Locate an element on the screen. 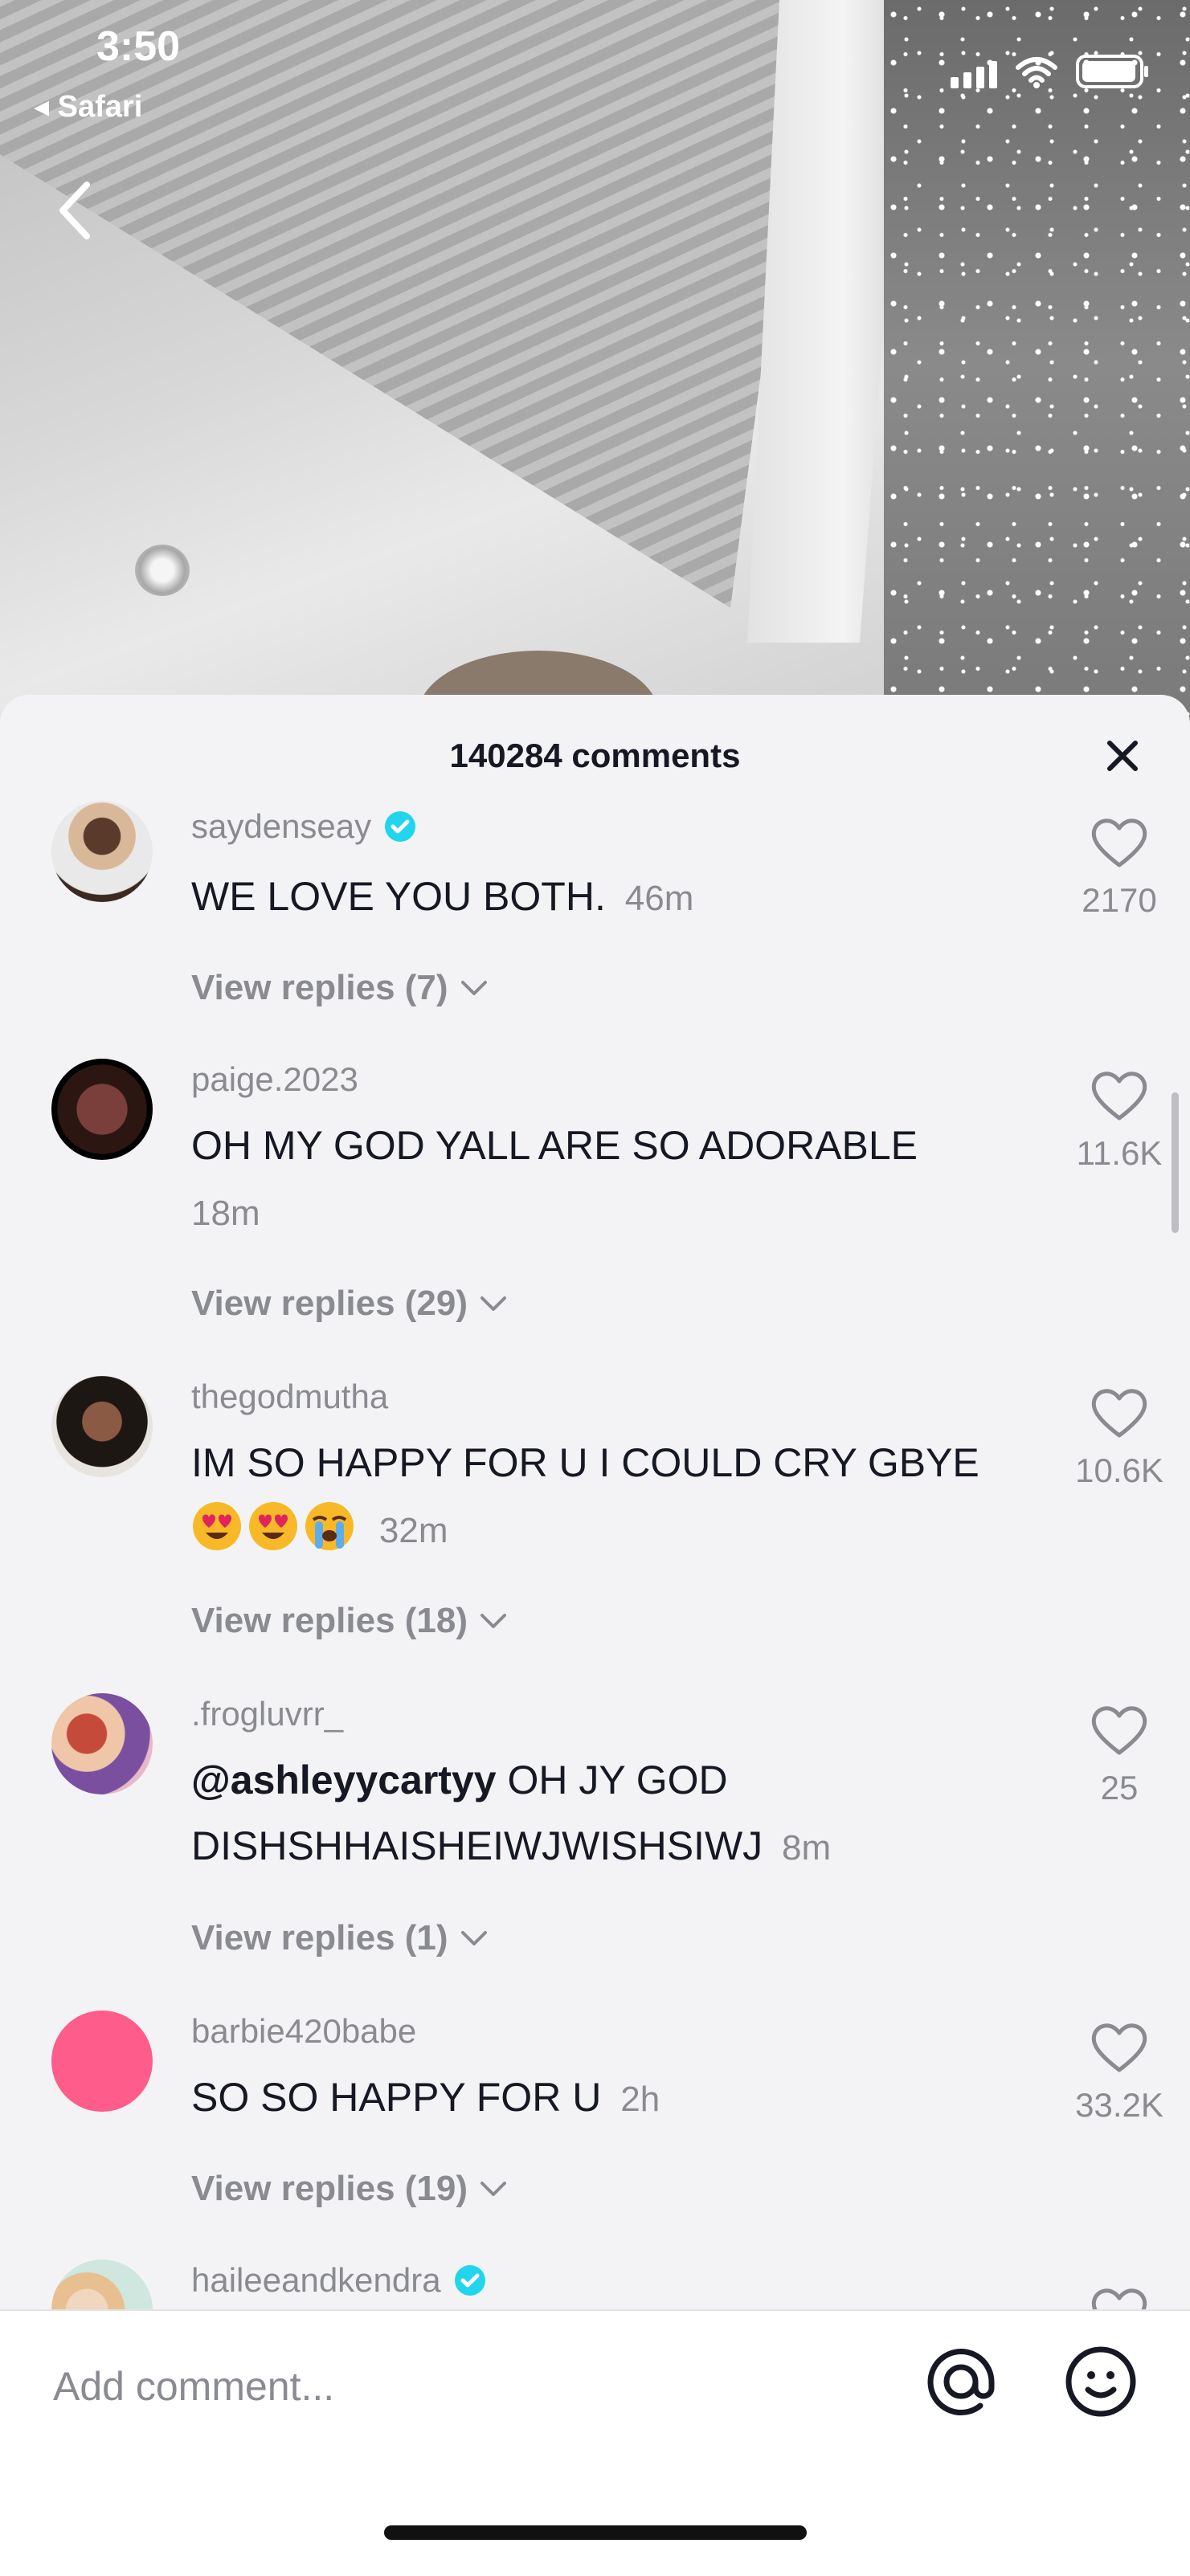 The width and height of the screenshot is (1190, 2576). back-chevron-icon is located at coordinates (75, 210).